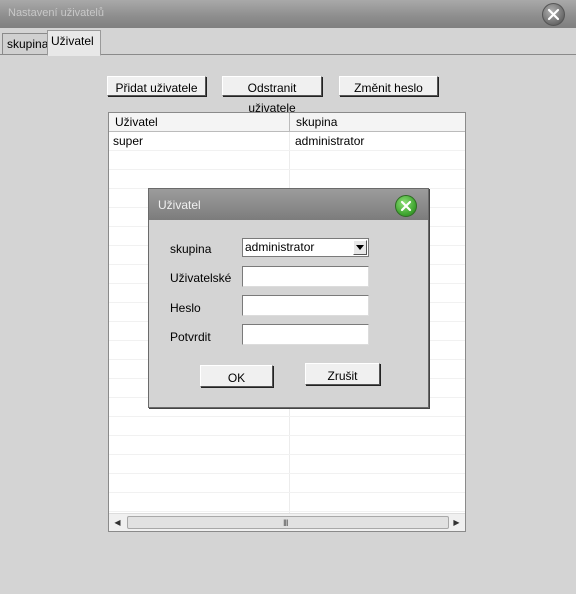 The height and width of the screenshot is (594, 576). Describe the element at coordinates (179, 205) in the screenshot. I see `dialog-title: Uživatel` at that location.